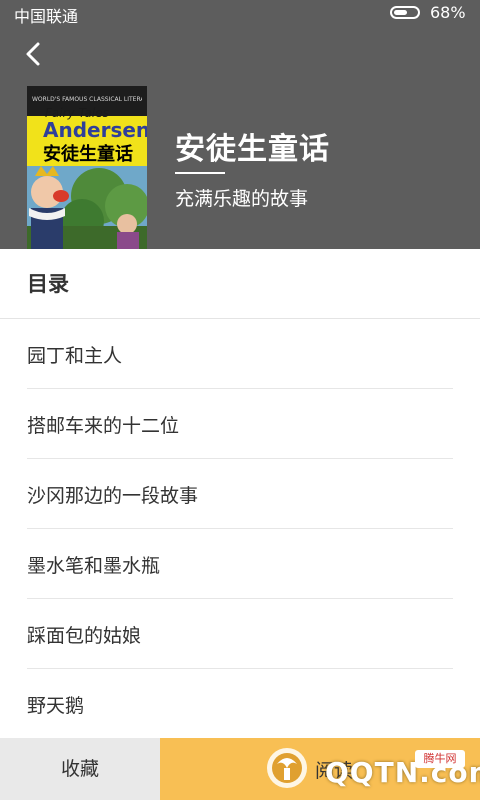 Image resolution: width=480 pixels, height=800 pixels. What do you see at coordinates (87, 99) in the screenshot?
I see `cover-series-text: WORLD'S FAMOUS CLASSICAL LITERATURE` at bounding box center [87, 99].